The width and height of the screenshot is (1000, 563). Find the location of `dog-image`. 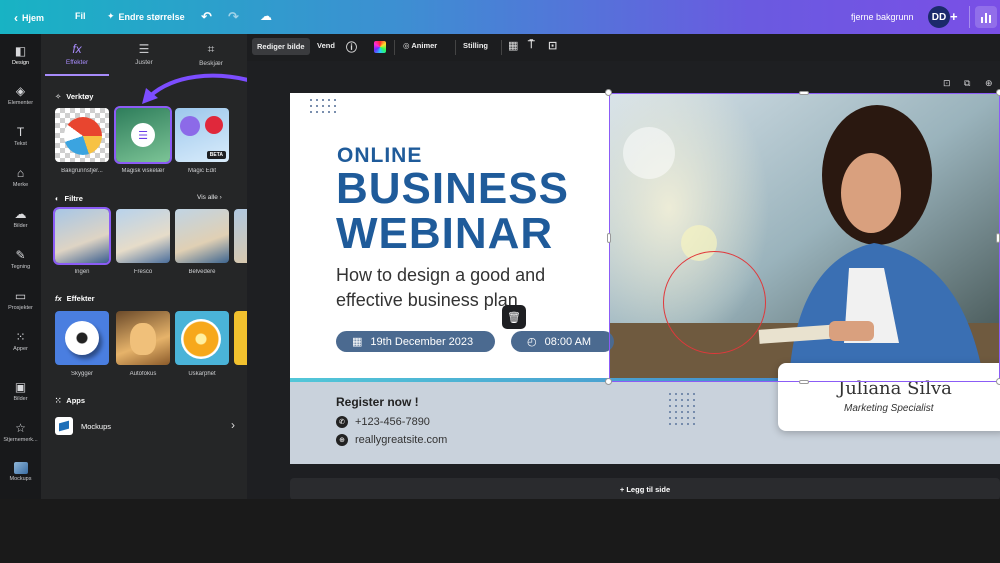

dog-image is located at coordinates (143, 339).